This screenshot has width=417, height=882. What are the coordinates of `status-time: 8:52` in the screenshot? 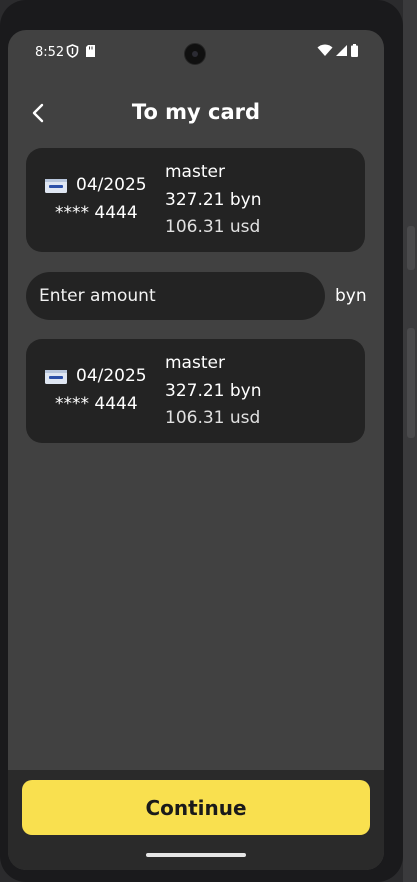 It's located at (50, 52).